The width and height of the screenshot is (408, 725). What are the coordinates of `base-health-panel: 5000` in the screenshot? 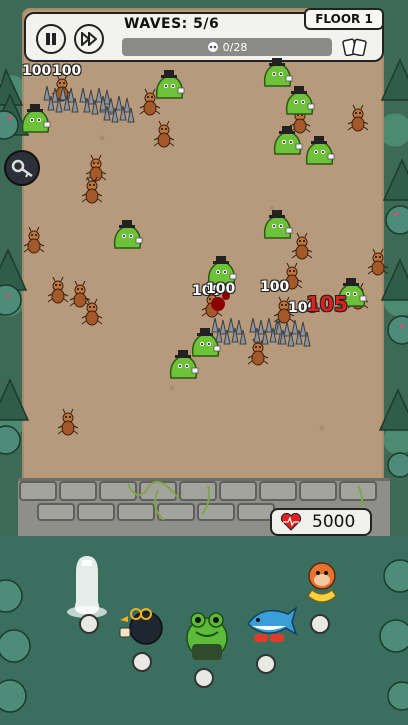 It's located at (321, 522).